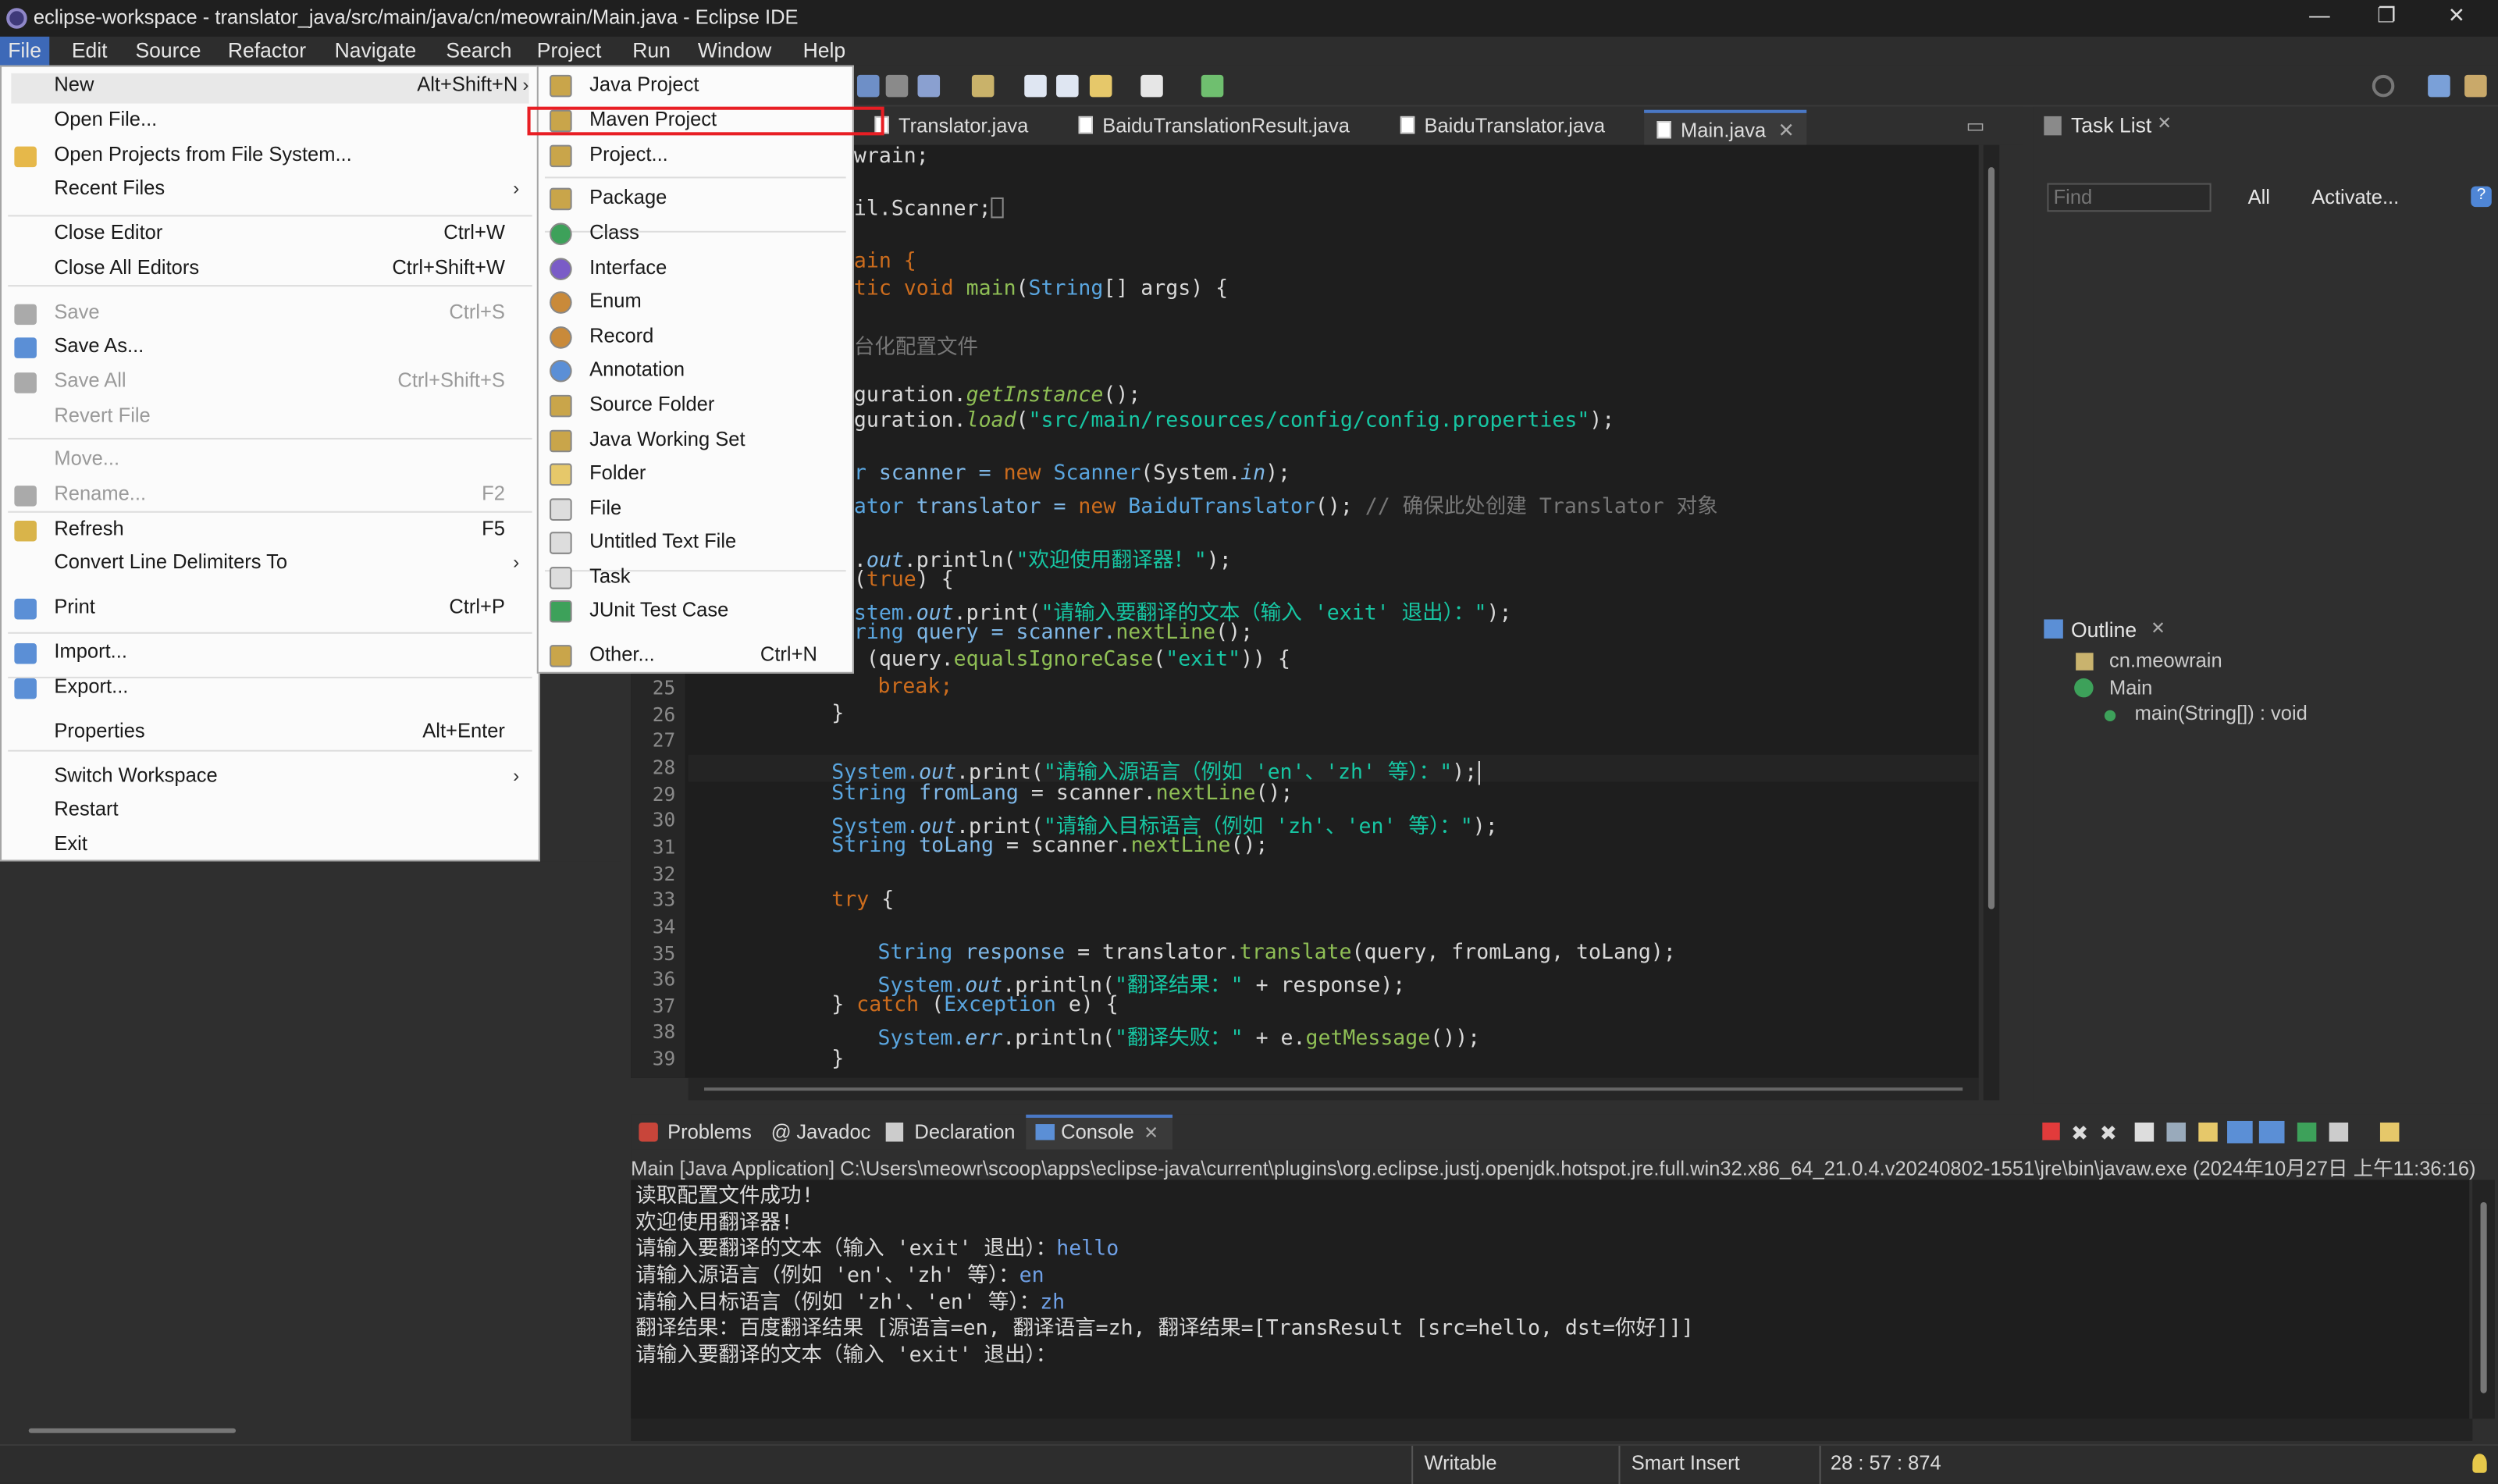 Image resolution: width=2498 pixels, height=1484 pixels. What do you see at coordinates (2104, 629) in the screenshot?
I see `tab-outline: Outline` at bounding box center [2104, 629].